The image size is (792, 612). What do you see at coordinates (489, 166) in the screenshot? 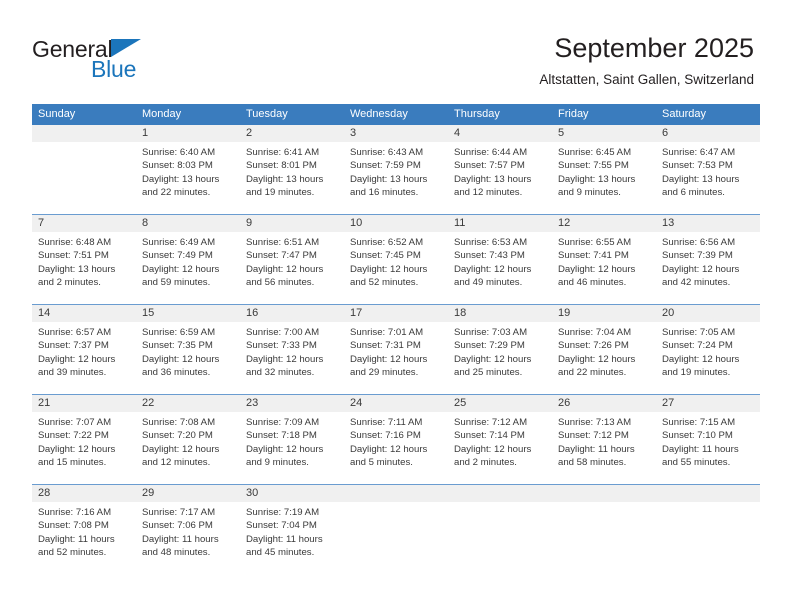
I see `detail-sunset: Sunset: 7:57 PM` at bounding box center [489, 166].